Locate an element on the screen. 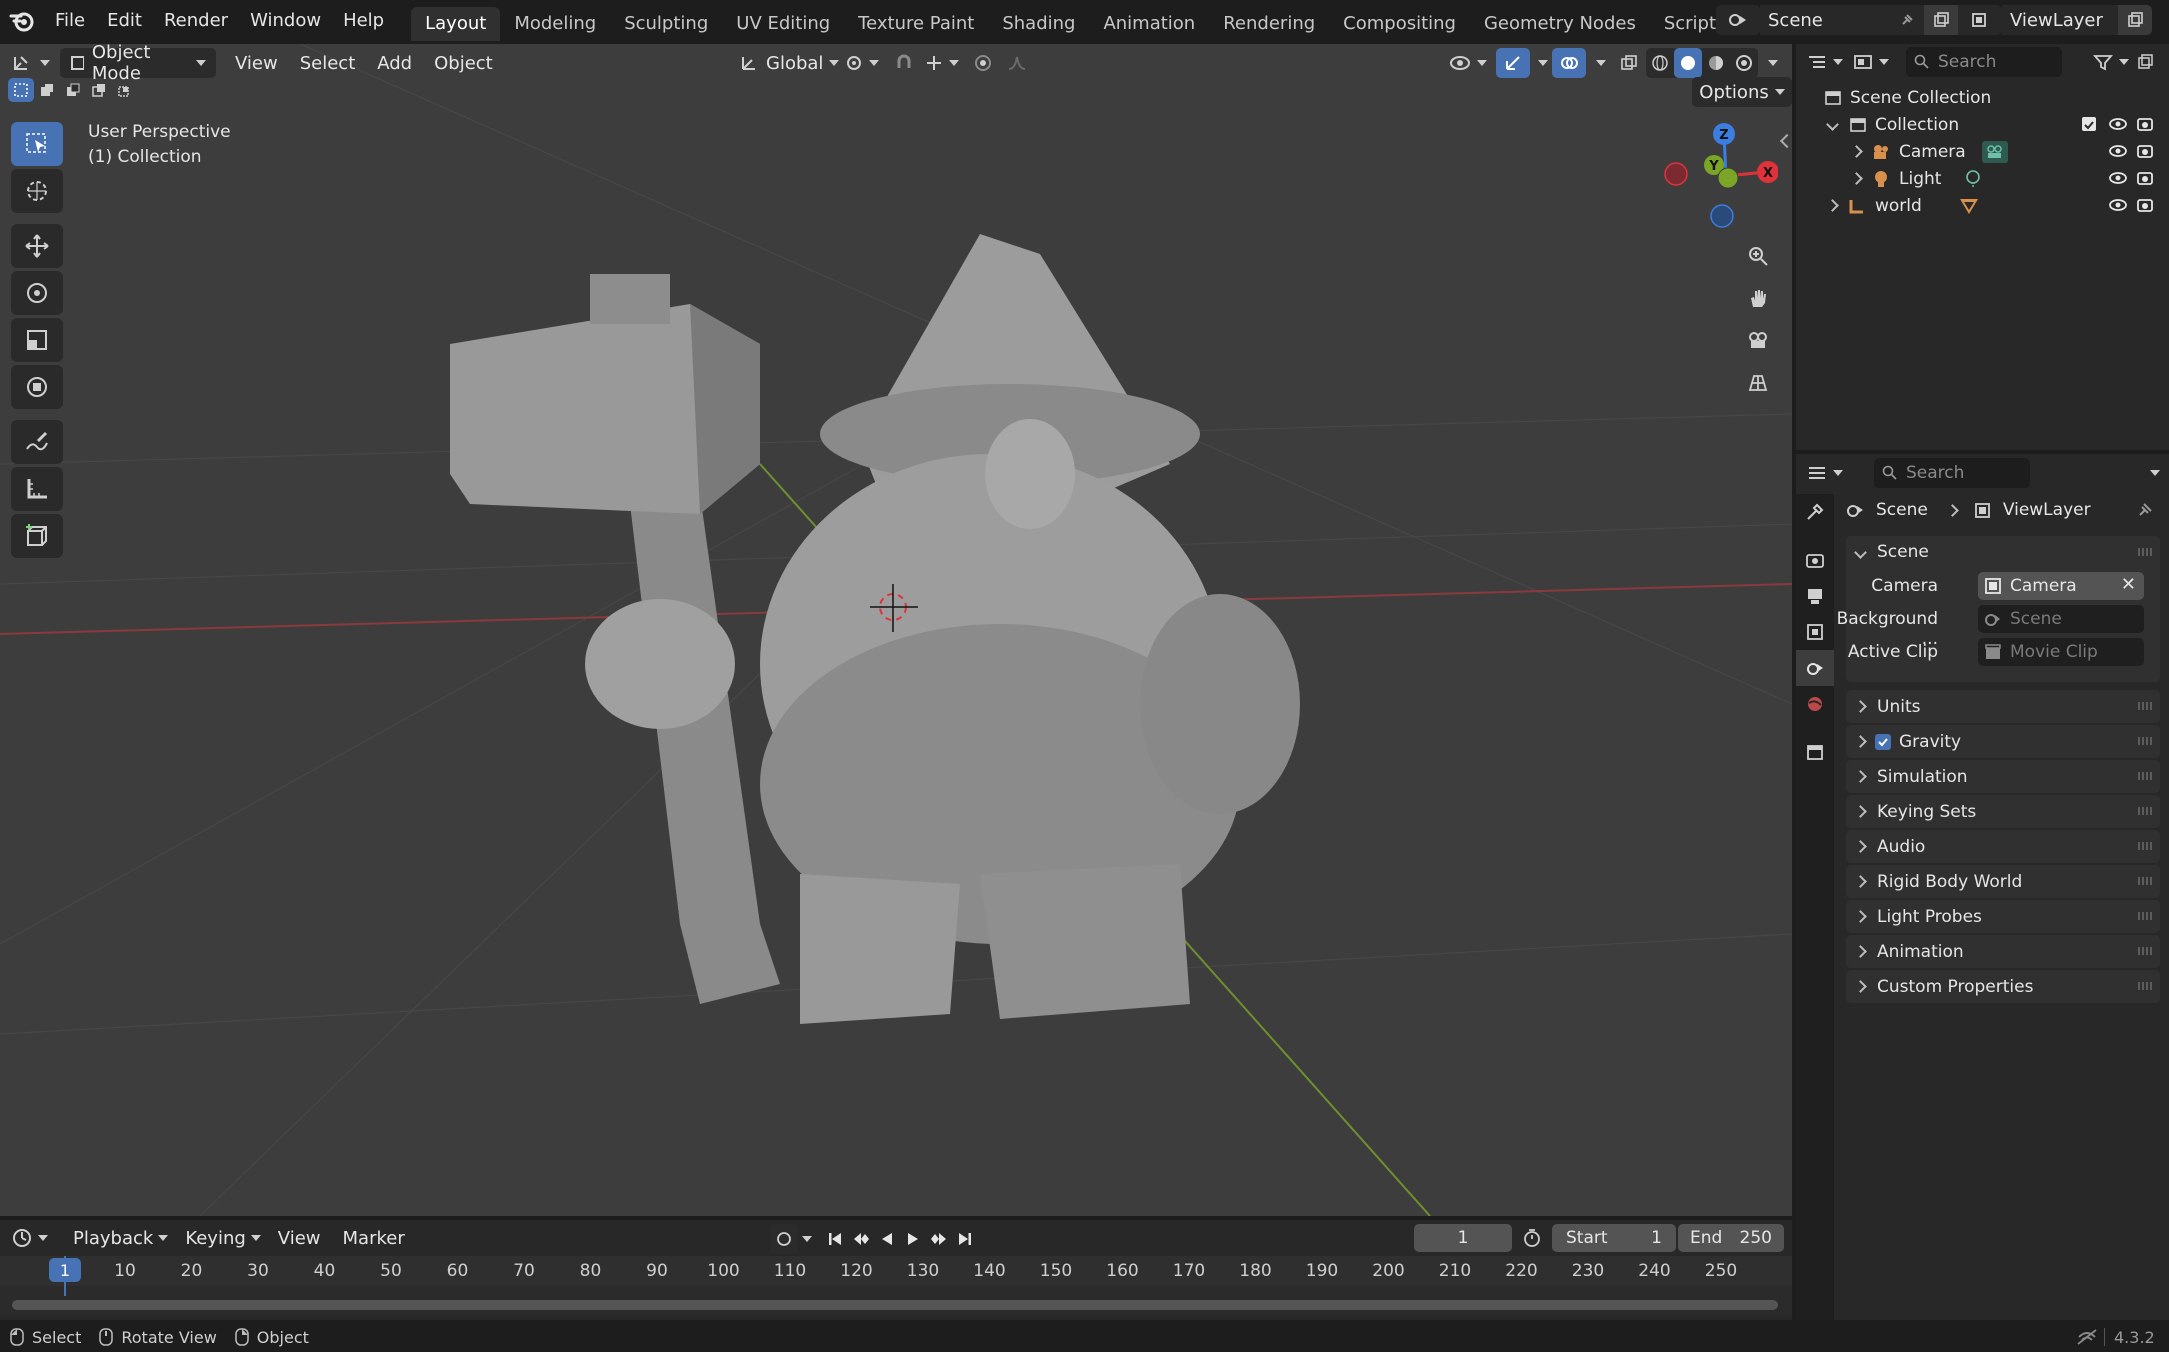  menu-edit: Edit is located at coordinates (124, 21).